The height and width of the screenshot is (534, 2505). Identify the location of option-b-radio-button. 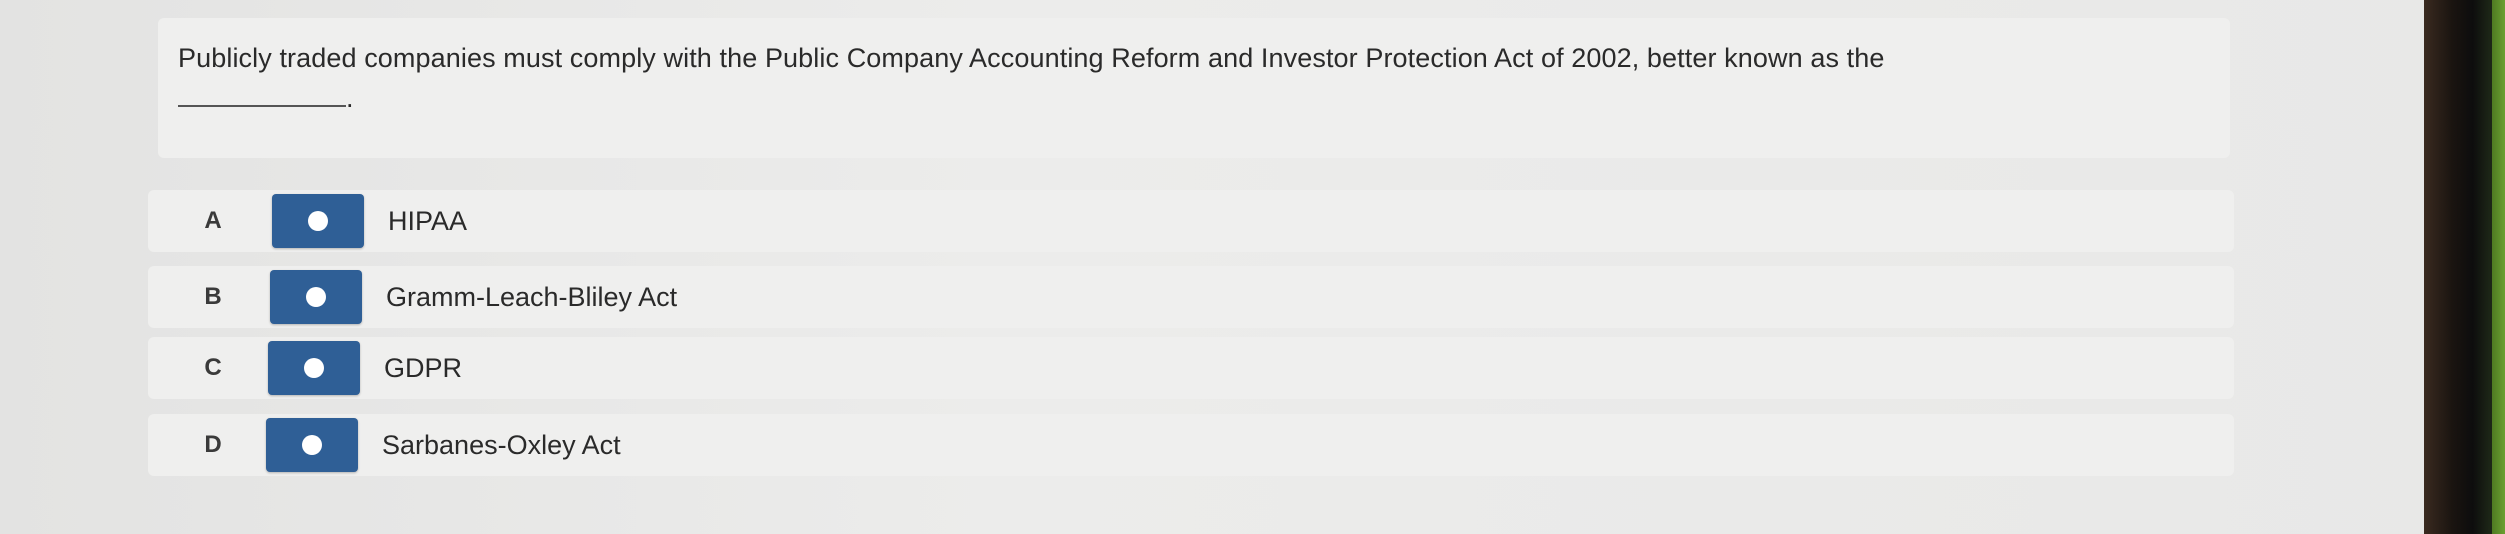
(316, 297).